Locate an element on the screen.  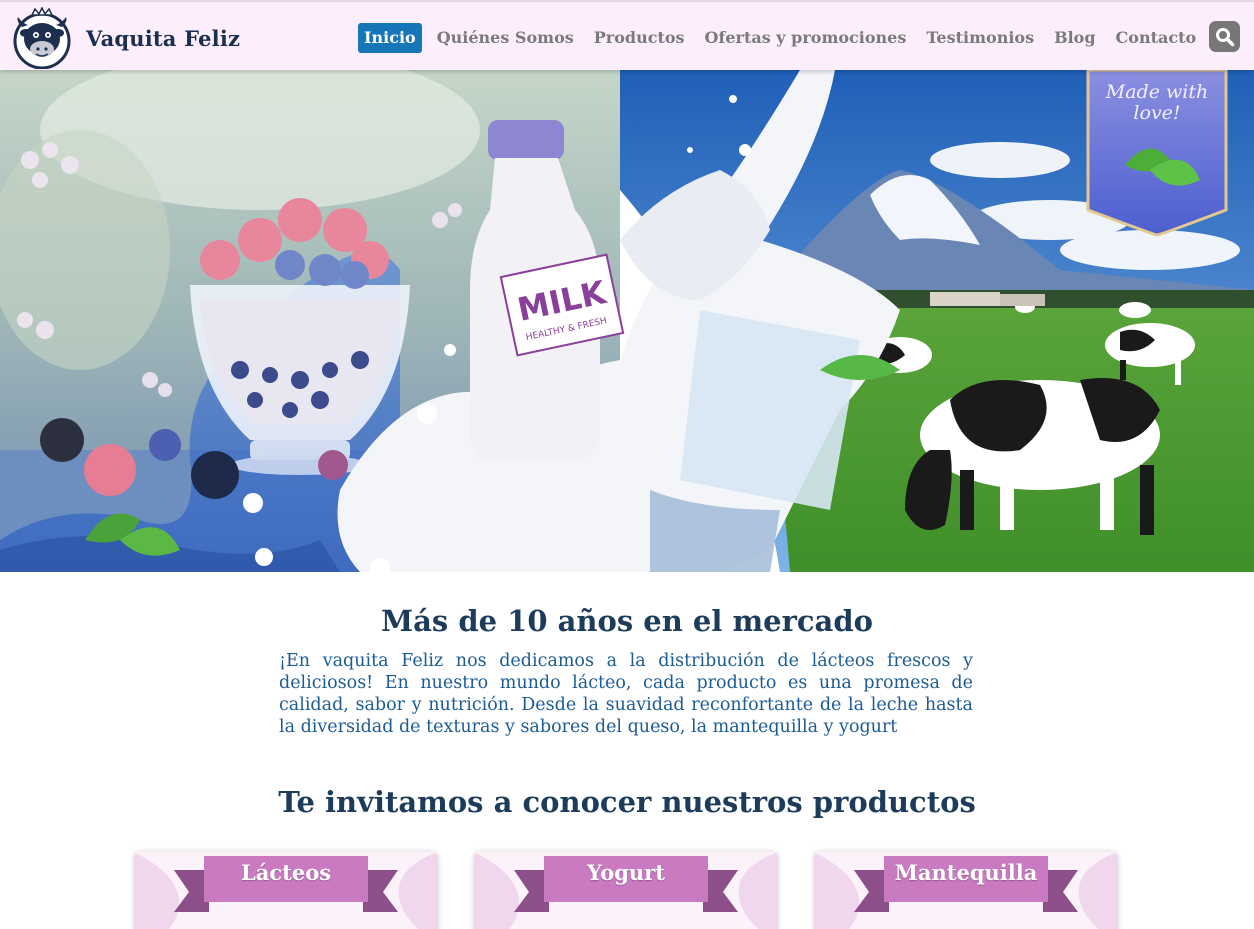
nav-item-quienes-somos: Quiénes Somos is located at coordinates (505, 38).